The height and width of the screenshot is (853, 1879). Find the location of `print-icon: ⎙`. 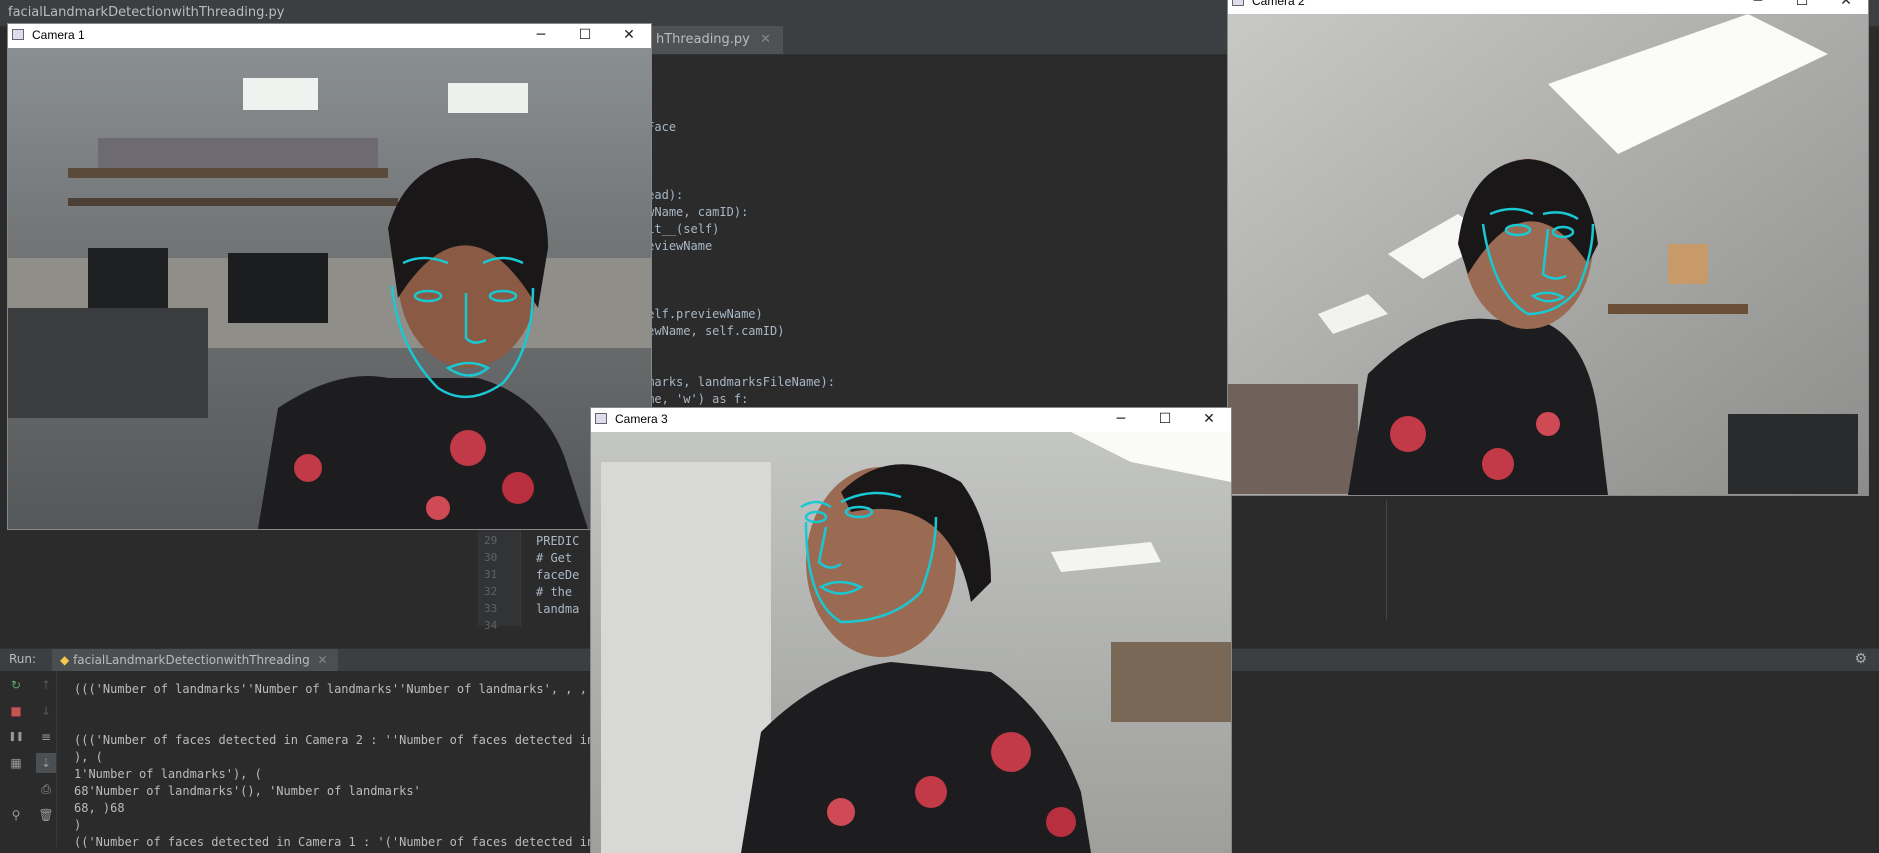

print-icon: ⎙ is located at coordinates (46, 789).